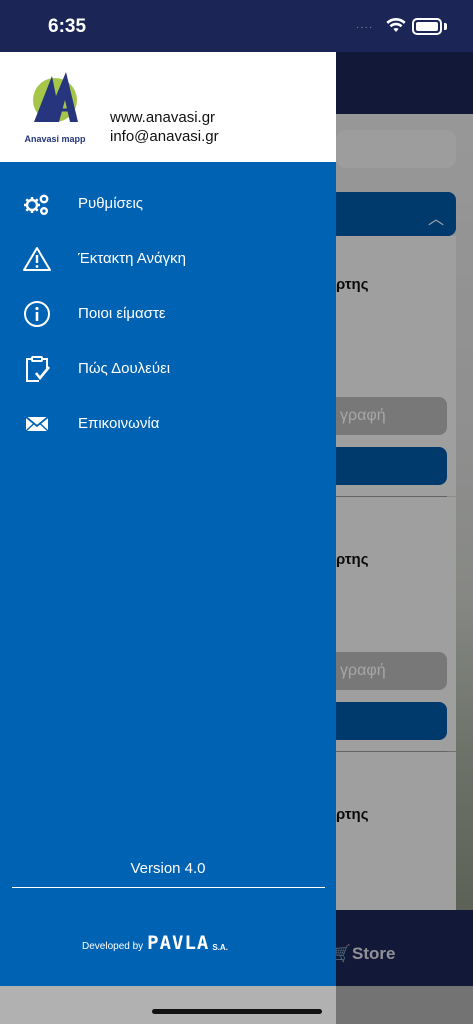 This screenshot has width=473, height=1024. Describe the element at coordinates (111, 203) in the screenshot. I see `menu-label: Ρυθμίσεις` at that location.